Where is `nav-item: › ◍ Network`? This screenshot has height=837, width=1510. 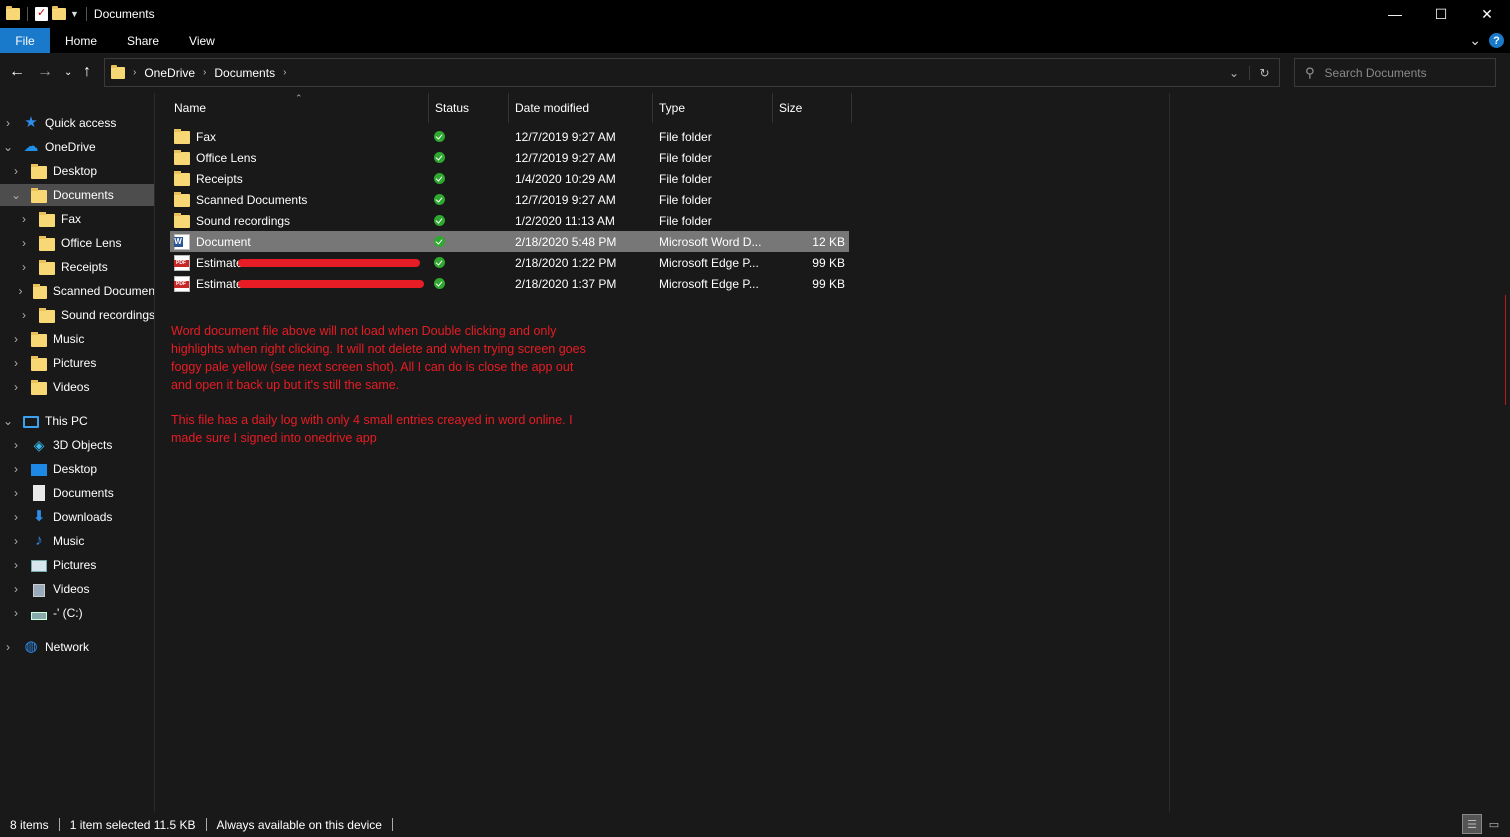
nav-item: › ◍ Network is located at coordinates (77, 647).